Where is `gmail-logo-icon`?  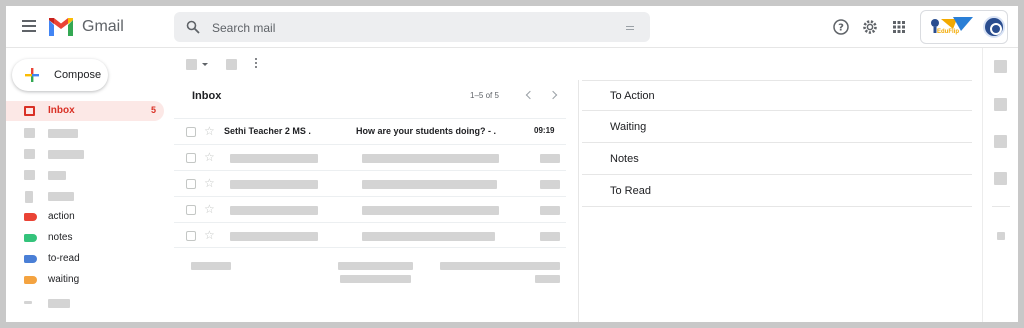 gmail-logo-icon is located at coordinates (61, 27).